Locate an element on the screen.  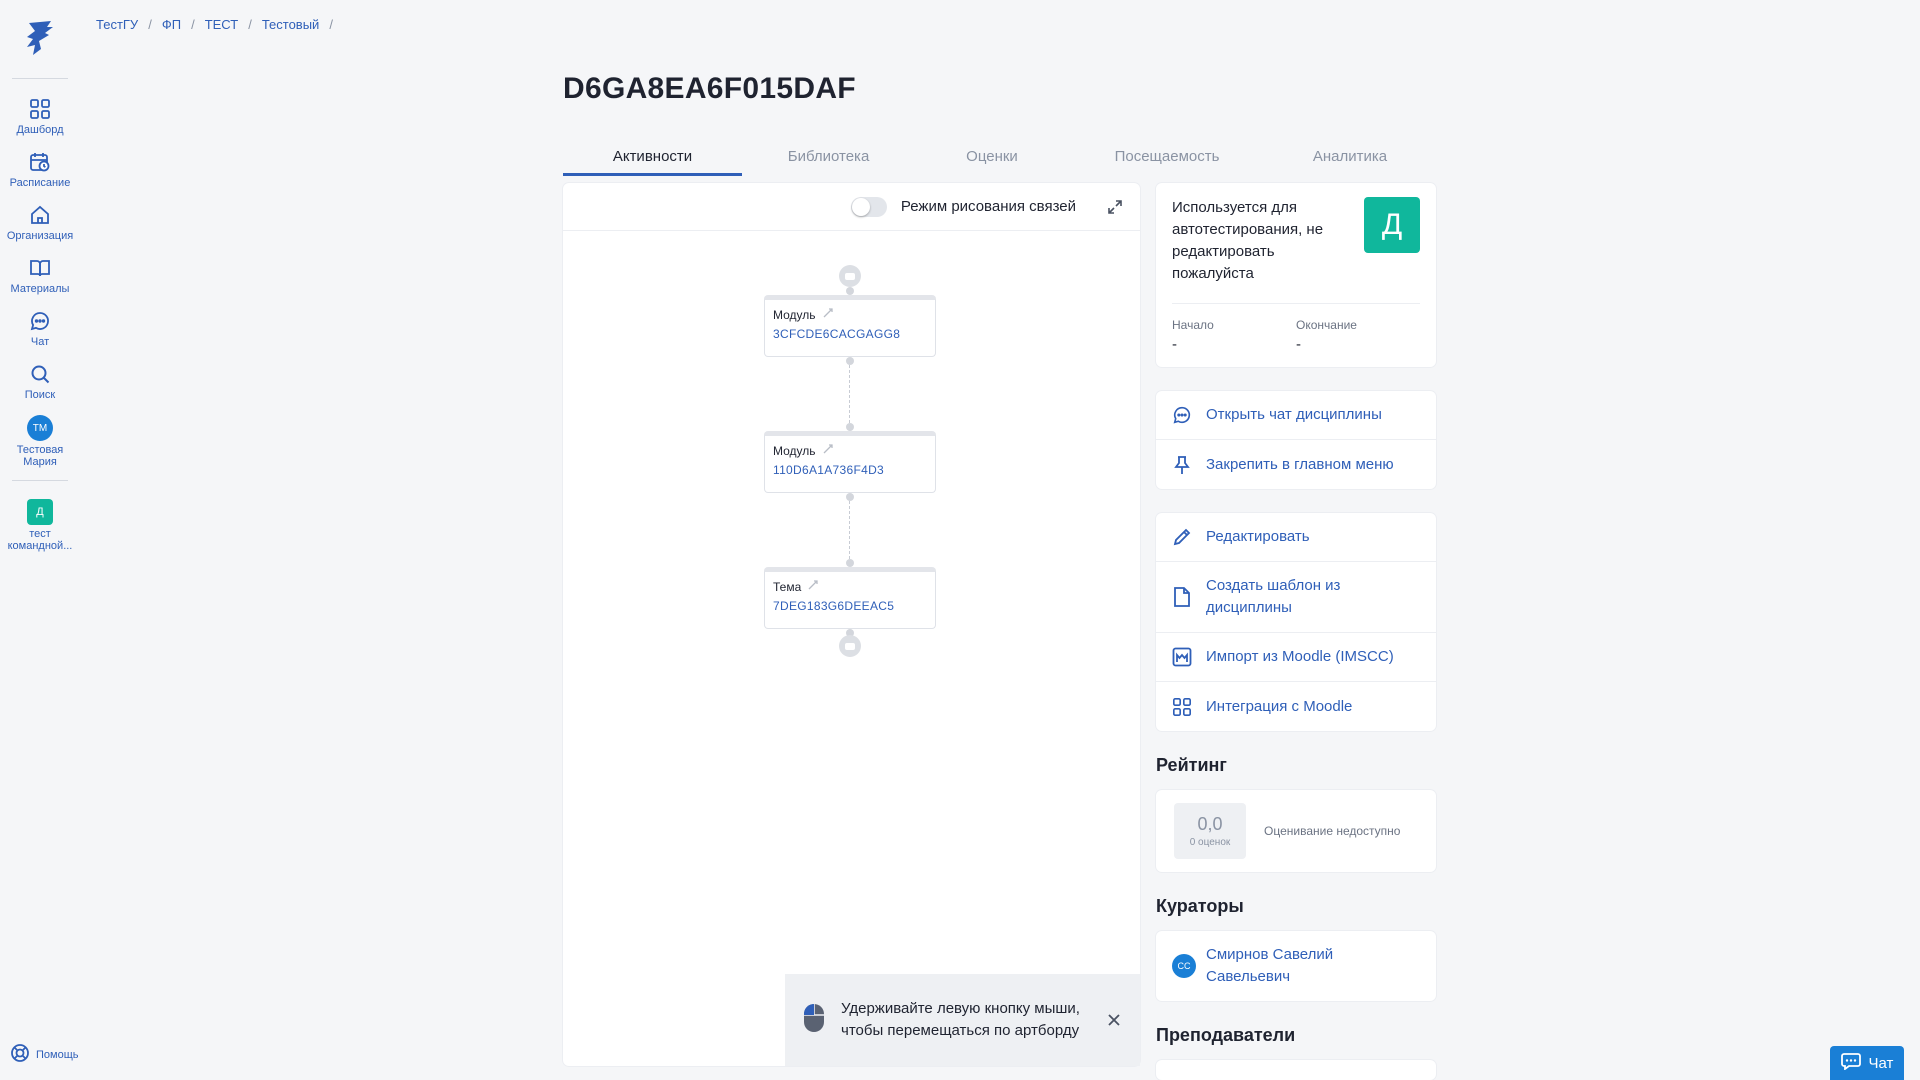
pencil-icon is located at coordinates (1182, 537).